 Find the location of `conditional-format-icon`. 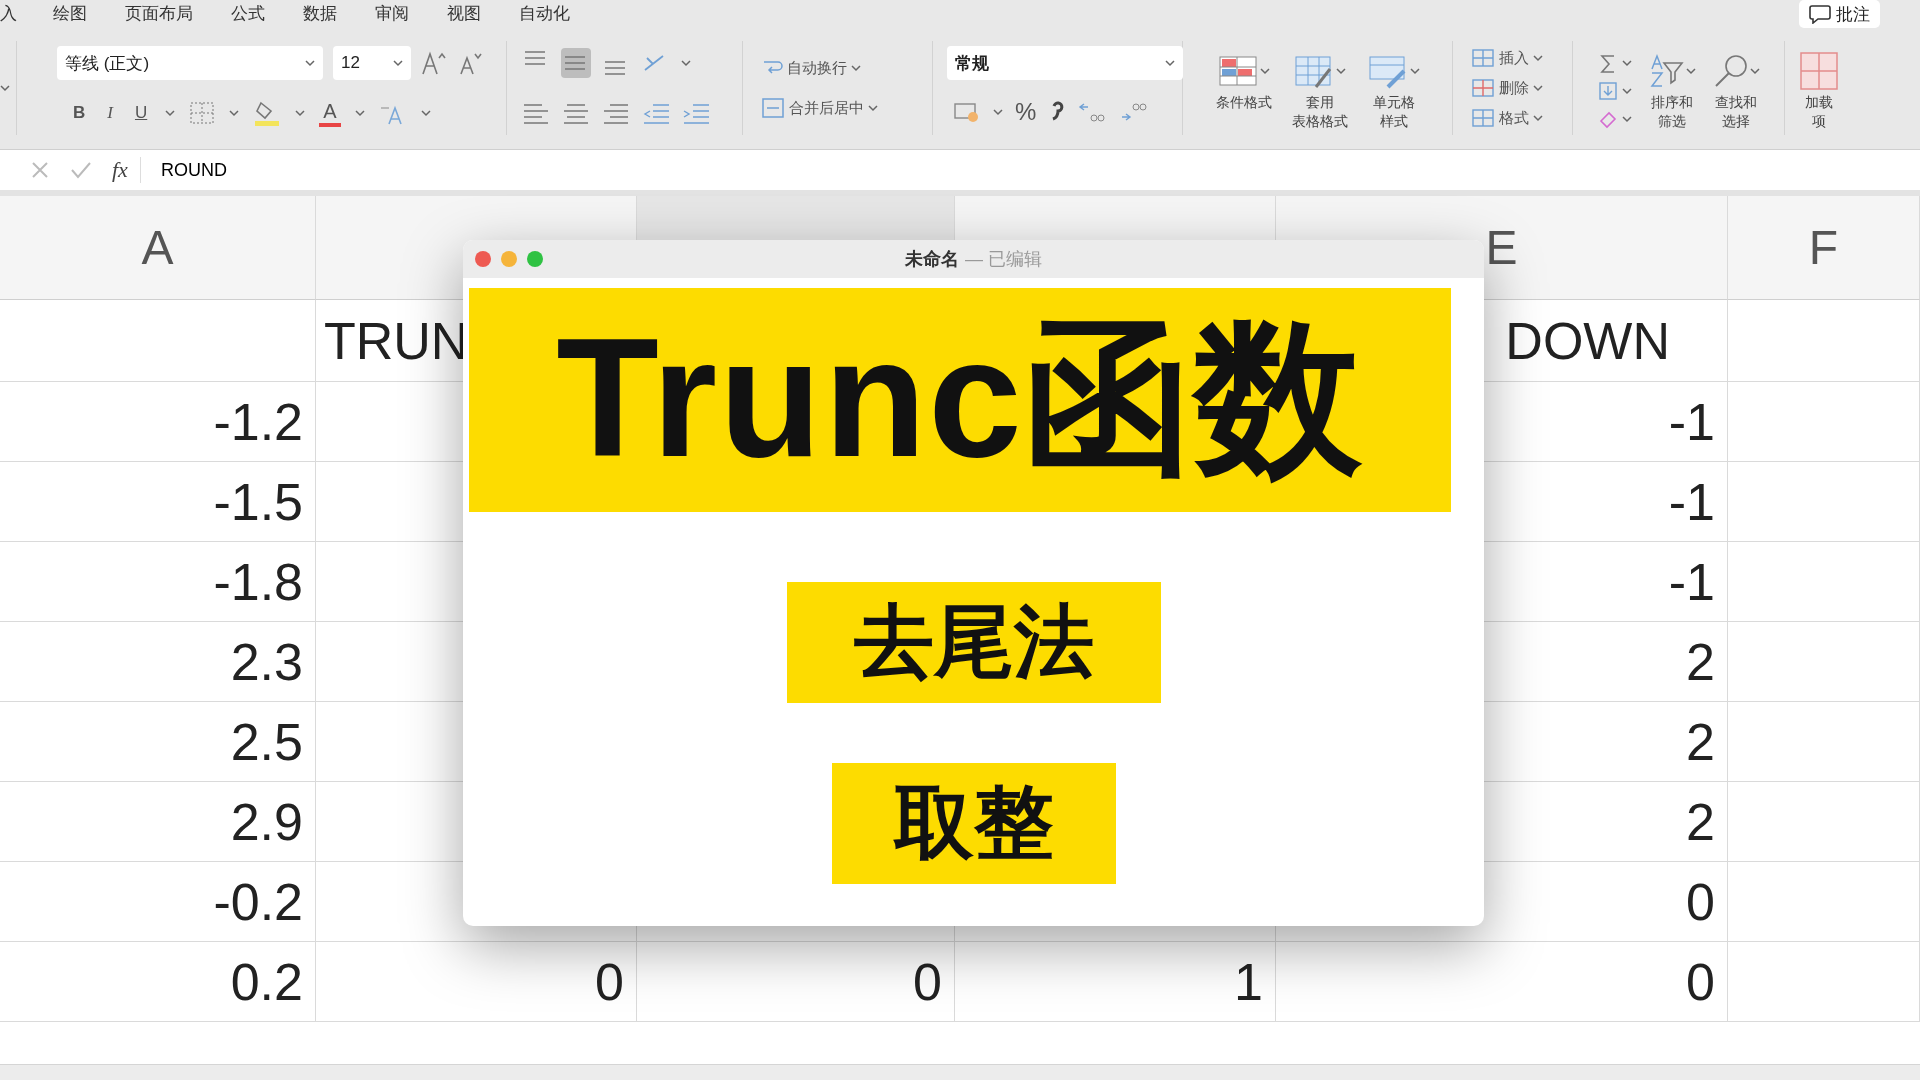

conditional-format-icon is located at coordinates (1237, 71).